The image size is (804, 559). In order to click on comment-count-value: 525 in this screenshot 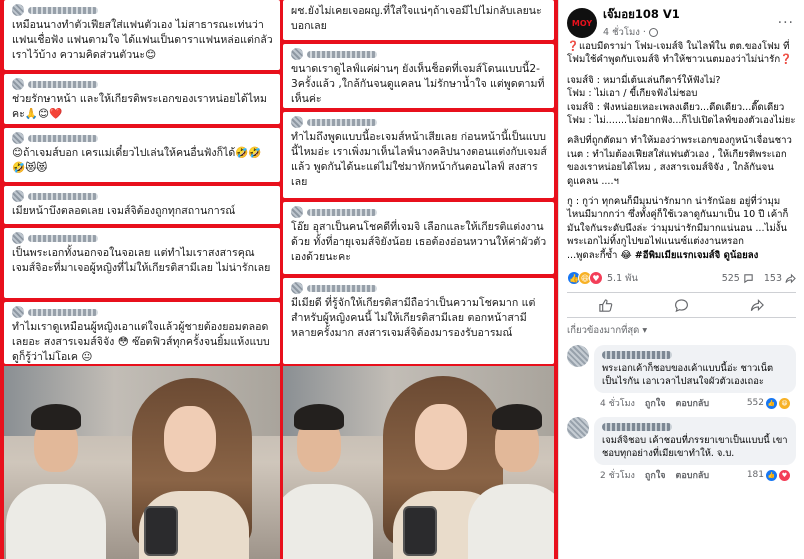, I will do `click(730, 278)`.